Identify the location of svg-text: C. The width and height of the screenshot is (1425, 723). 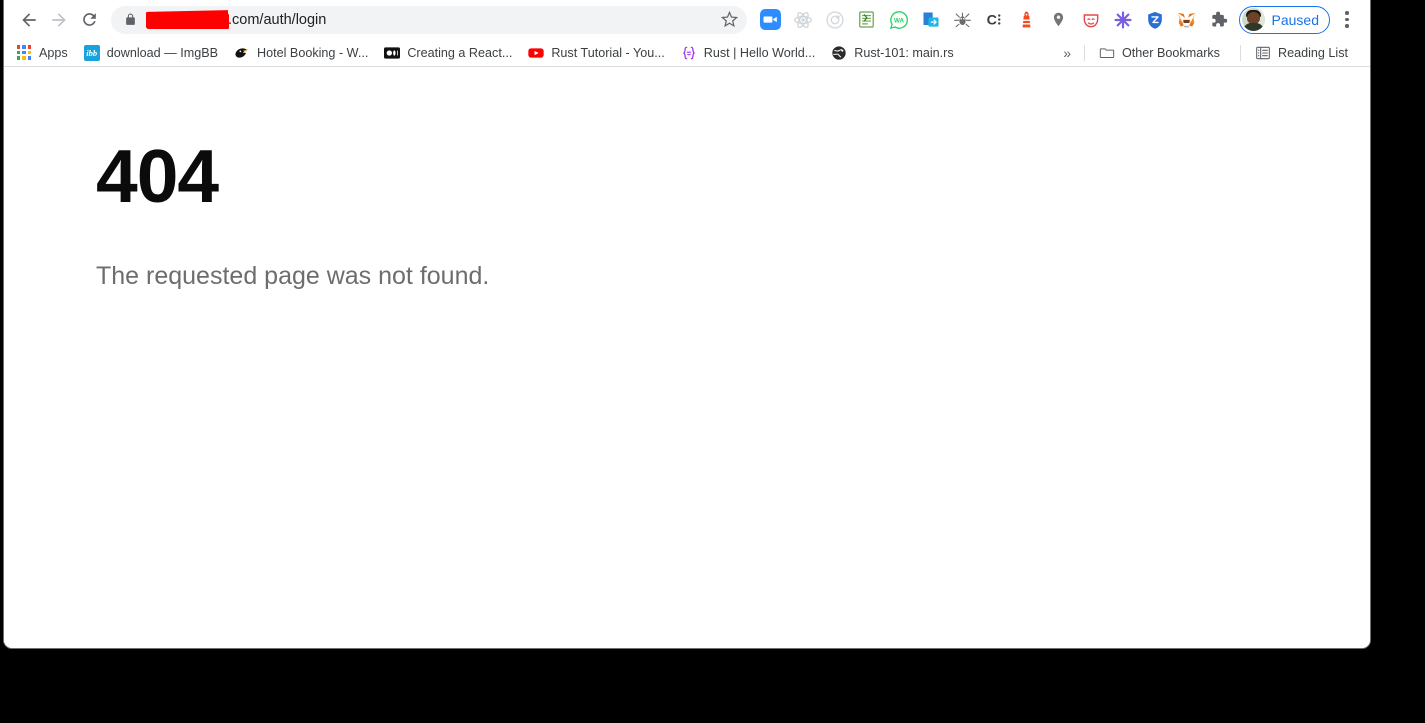
(992, 21).